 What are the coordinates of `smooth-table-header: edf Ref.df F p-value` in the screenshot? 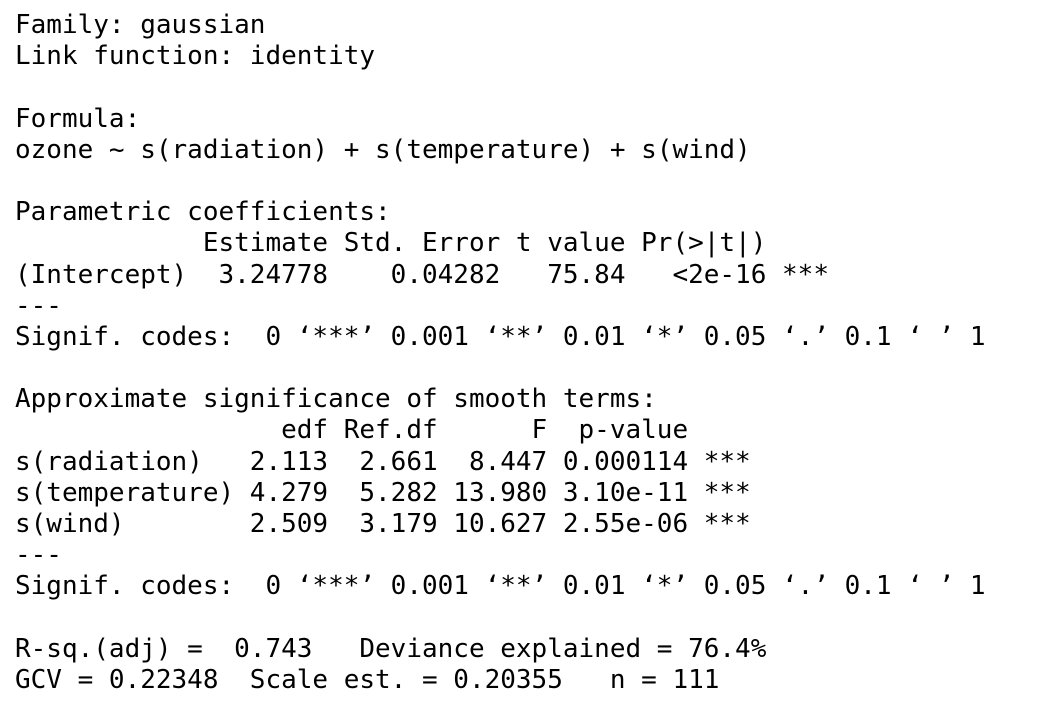 It's located at (383, 430).